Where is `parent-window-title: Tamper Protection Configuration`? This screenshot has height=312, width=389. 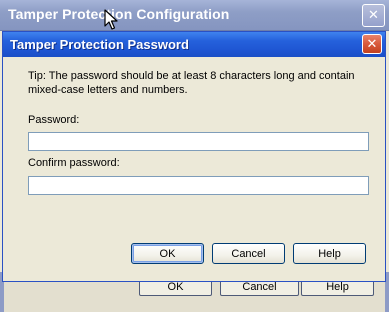
parent-window-title: Tamper Protection Configuration is located at coordinates (119, 14).